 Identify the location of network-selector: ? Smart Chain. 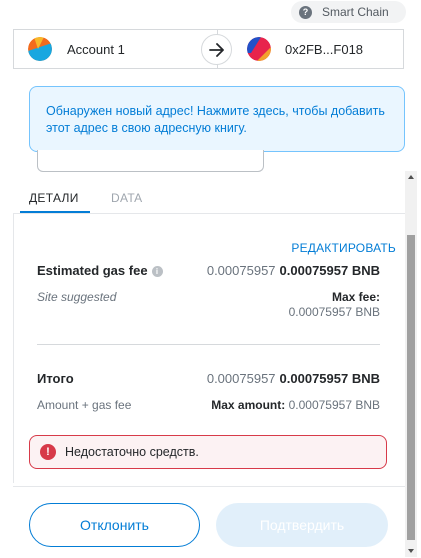
(348, 12).